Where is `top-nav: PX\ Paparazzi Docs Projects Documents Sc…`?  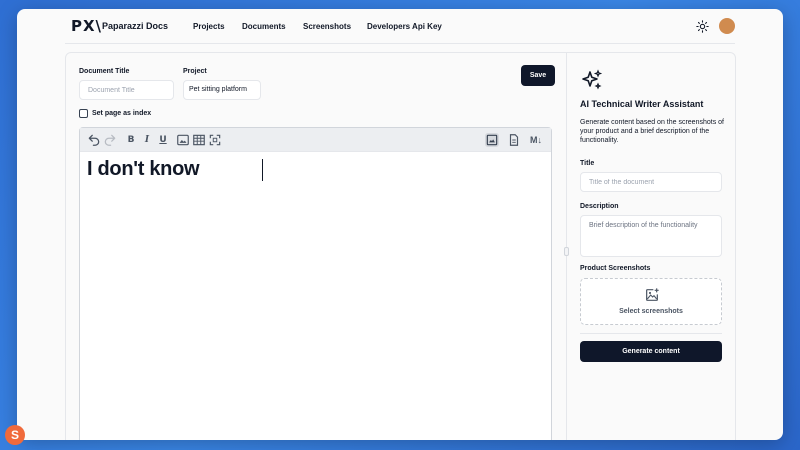 top-nav: PX\ Paparazzi Docs Projects Documents Sc… is located at coordinates (400, 26).